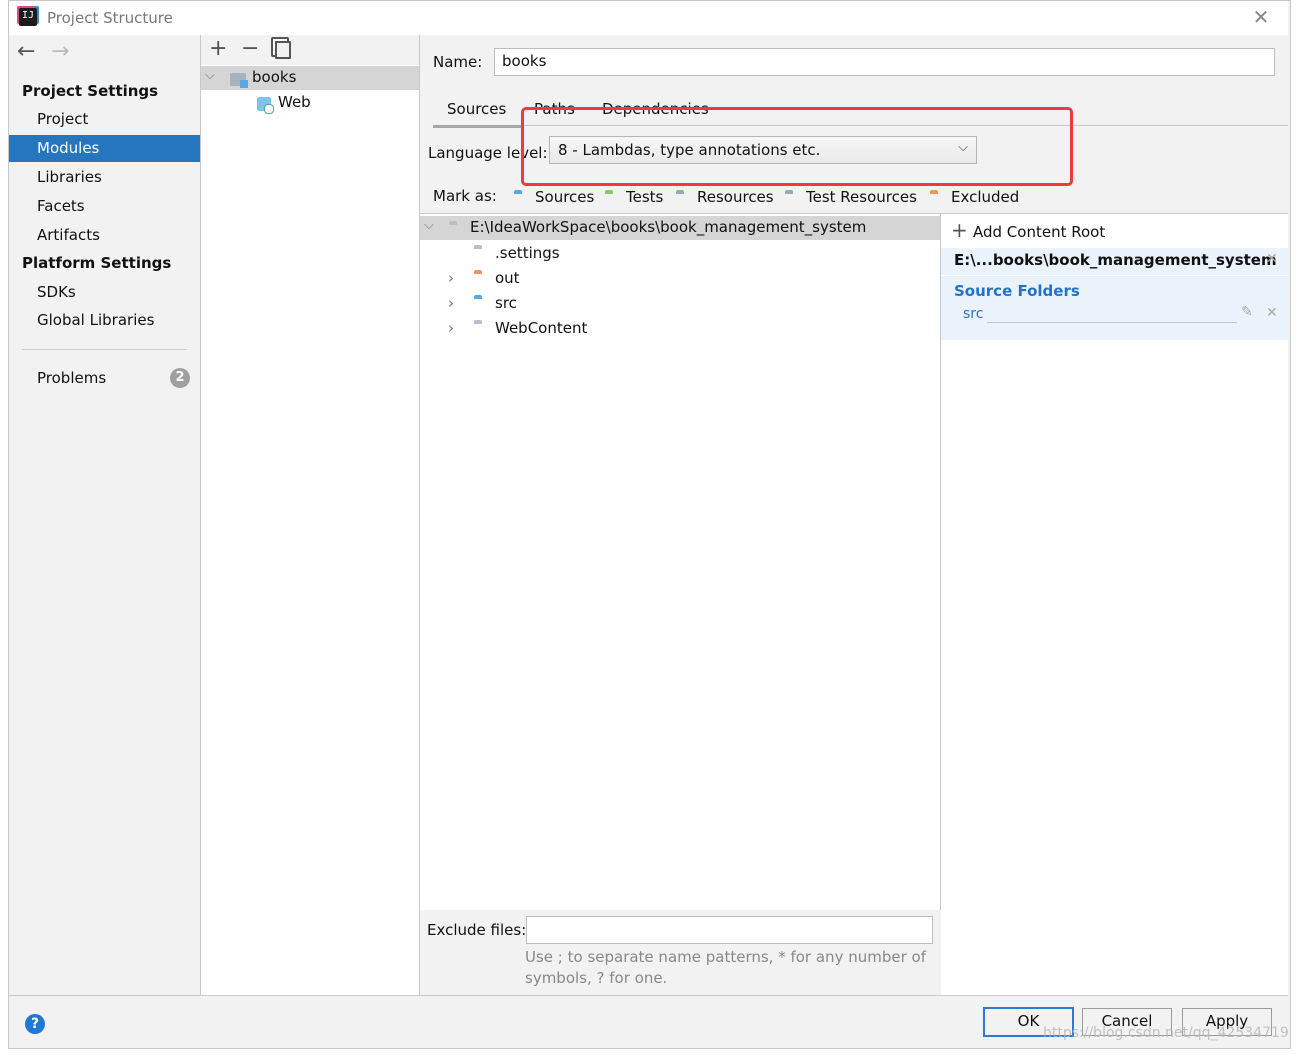 Image resolution: width=1297 pixels, height=1055 pixels. What do you see at coordinates (69, 177) in the screenshot?
I see `sidebar-item-label: Libraries` at bounding box center [69, 177].